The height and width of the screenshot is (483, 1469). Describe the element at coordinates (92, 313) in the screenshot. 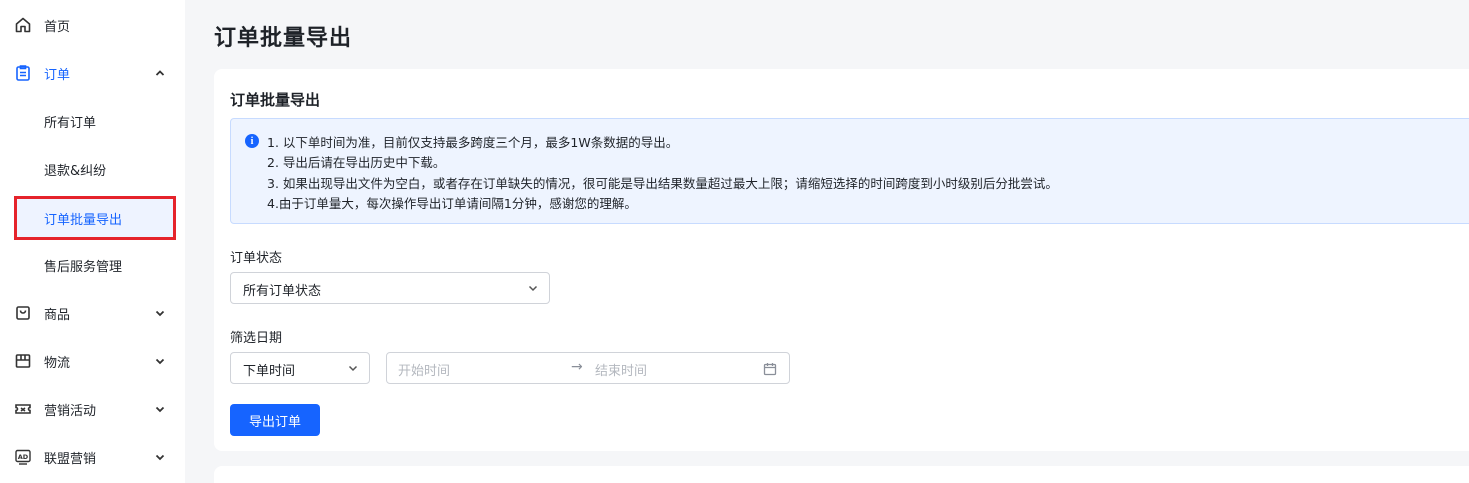

I see `nav-item-products: 商品` at that location.